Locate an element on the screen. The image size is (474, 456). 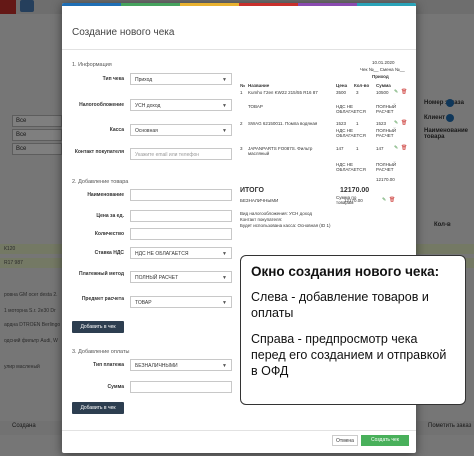
vat-rate-label: Ставка НДС is located at coordinates (109, 253).